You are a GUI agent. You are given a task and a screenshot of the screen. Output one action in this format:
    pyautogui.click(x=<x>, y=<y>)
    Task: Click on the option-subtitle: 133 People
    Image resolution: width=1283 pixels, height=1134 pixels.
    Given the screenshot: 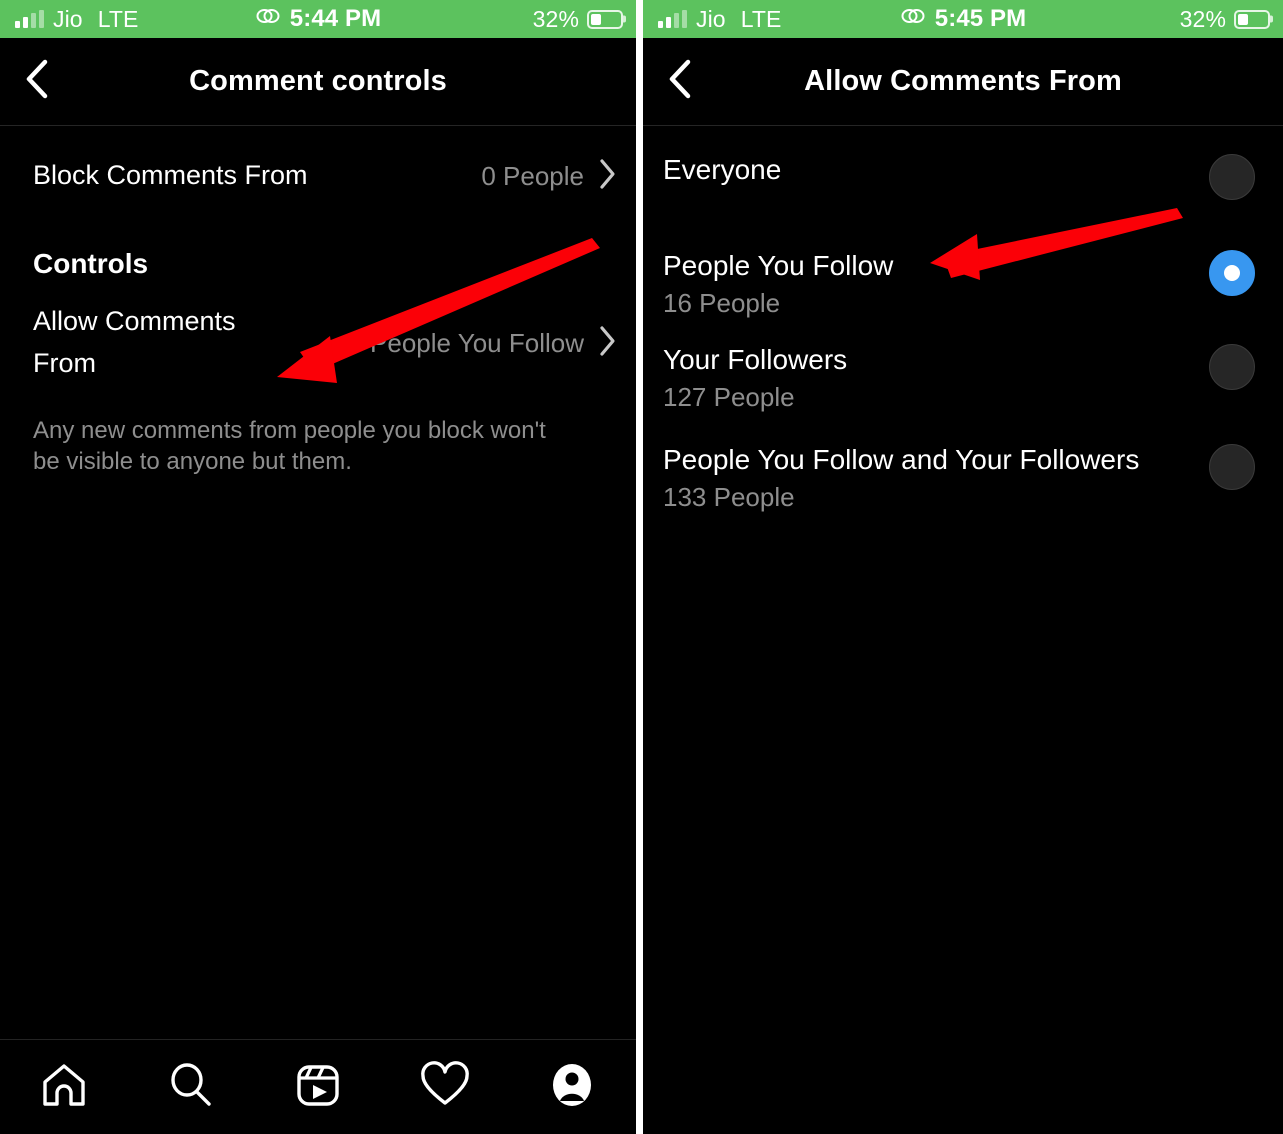 What is the action you would take?
    pyautogui.click(x=729, y=497)
    